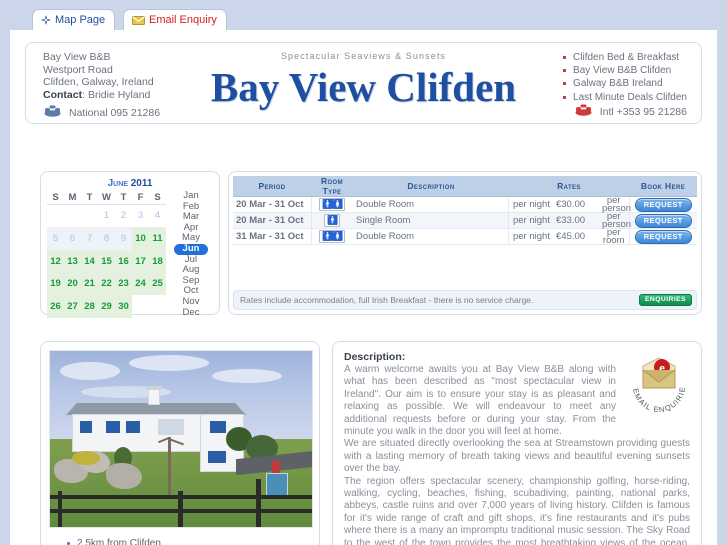 Image resolution: width=727 pixels, height=545 pixels. What do you see at coordinates (89, 261) in the screenshot?
I see `calendar-day-14: 14` at bounding box center [89, 261].